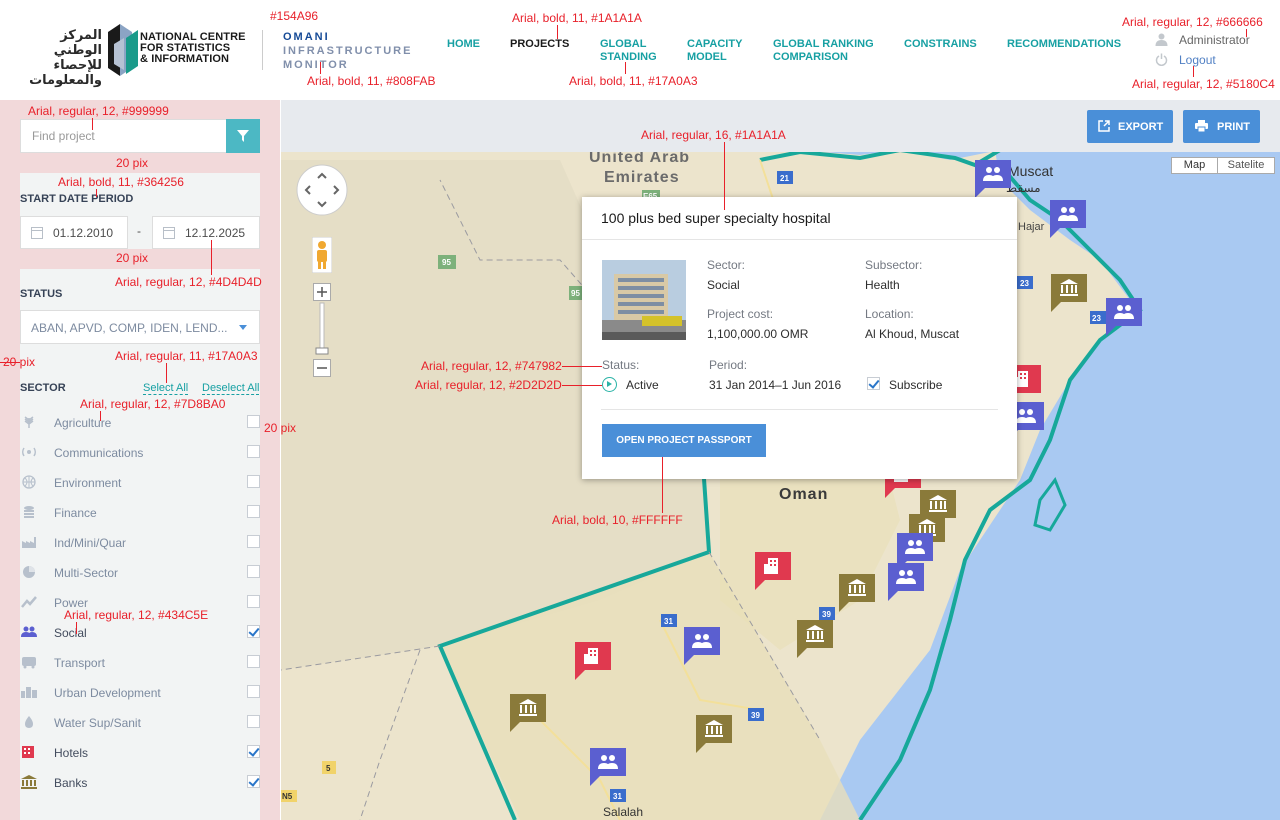  What do you see at coordinates (74, 232) in the screenshot?
I see `date-from-field: 01.12.2010` at bounding box center [74, 232].